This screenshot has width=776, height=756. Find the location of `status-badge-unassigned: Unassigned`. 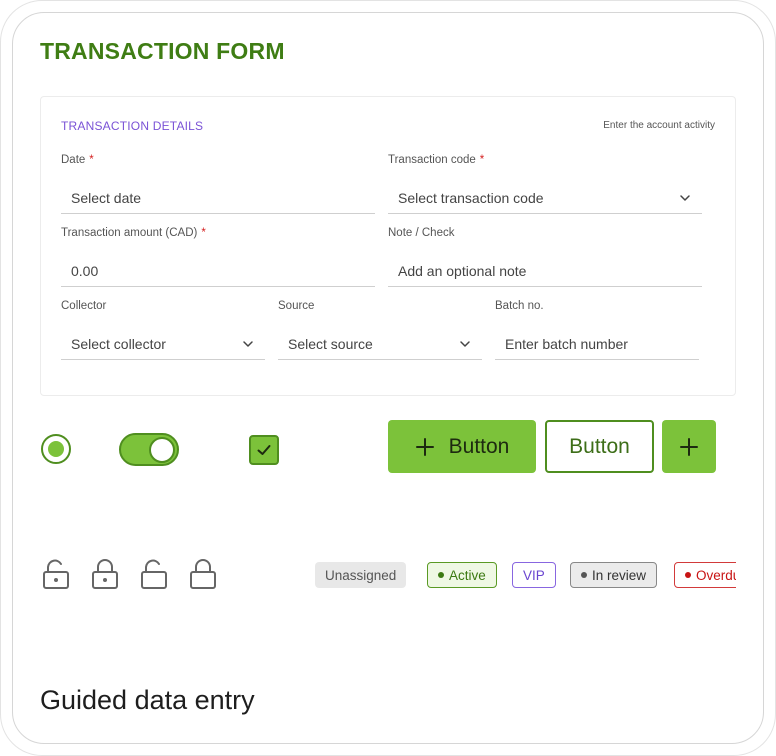

status-badge-unassigned: Unassigned is located at coordinates (361, 575).